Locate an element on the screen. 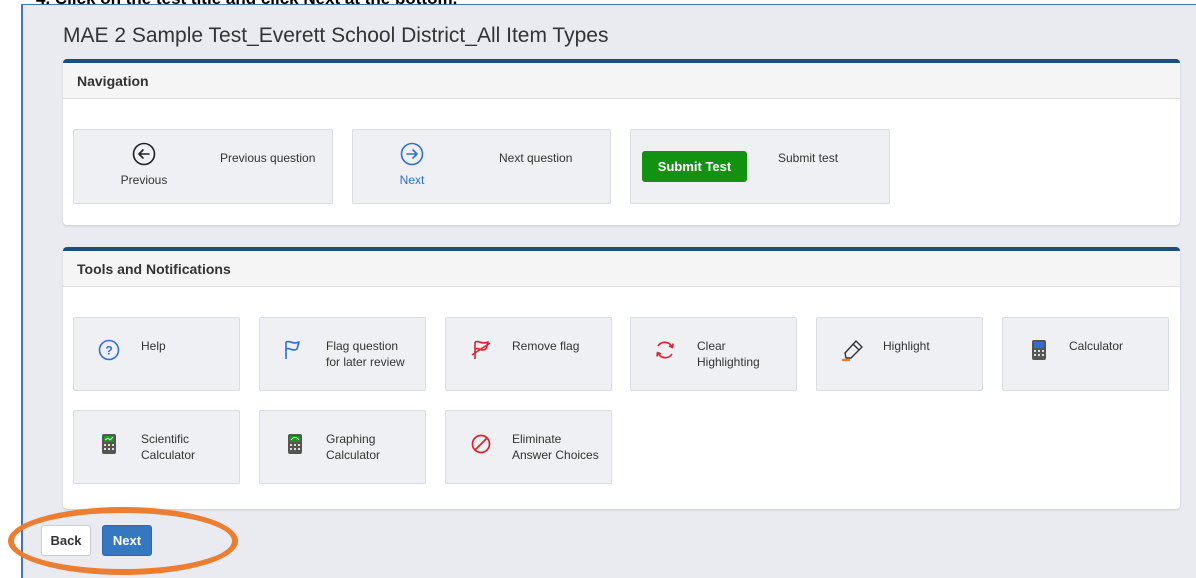 The image size is (1196, 578). remove-flag-icon is located at coordinates (481, 349).